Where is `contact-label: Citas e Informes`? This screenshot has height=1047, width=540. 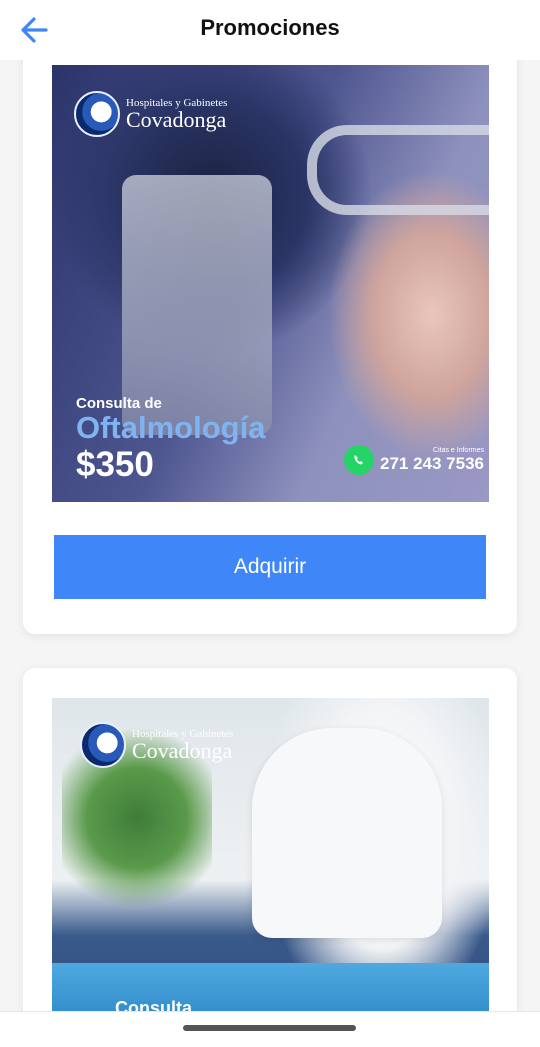 contact-label: Citas e Informes is located at coordinates (458, 450).